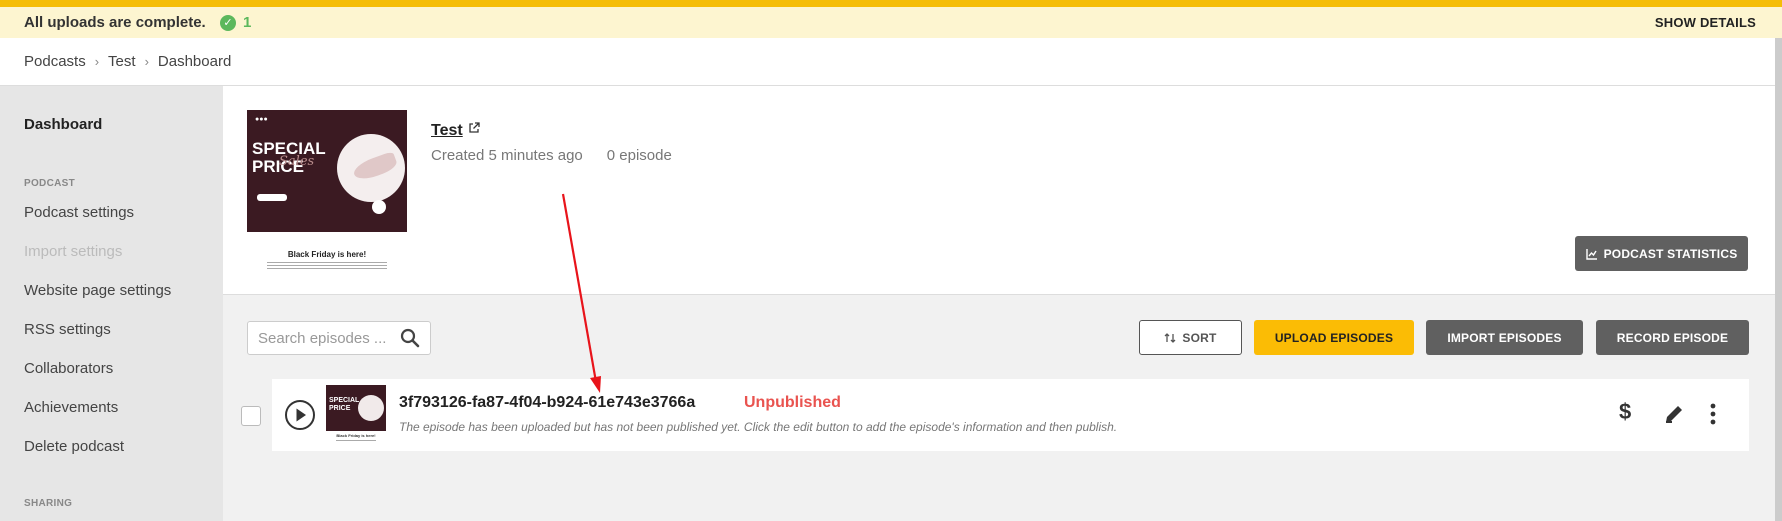  What do you see at coordinates (327, 266) in the screenshot?
I see `cover-text-lines` at bounding box center [327, 266].